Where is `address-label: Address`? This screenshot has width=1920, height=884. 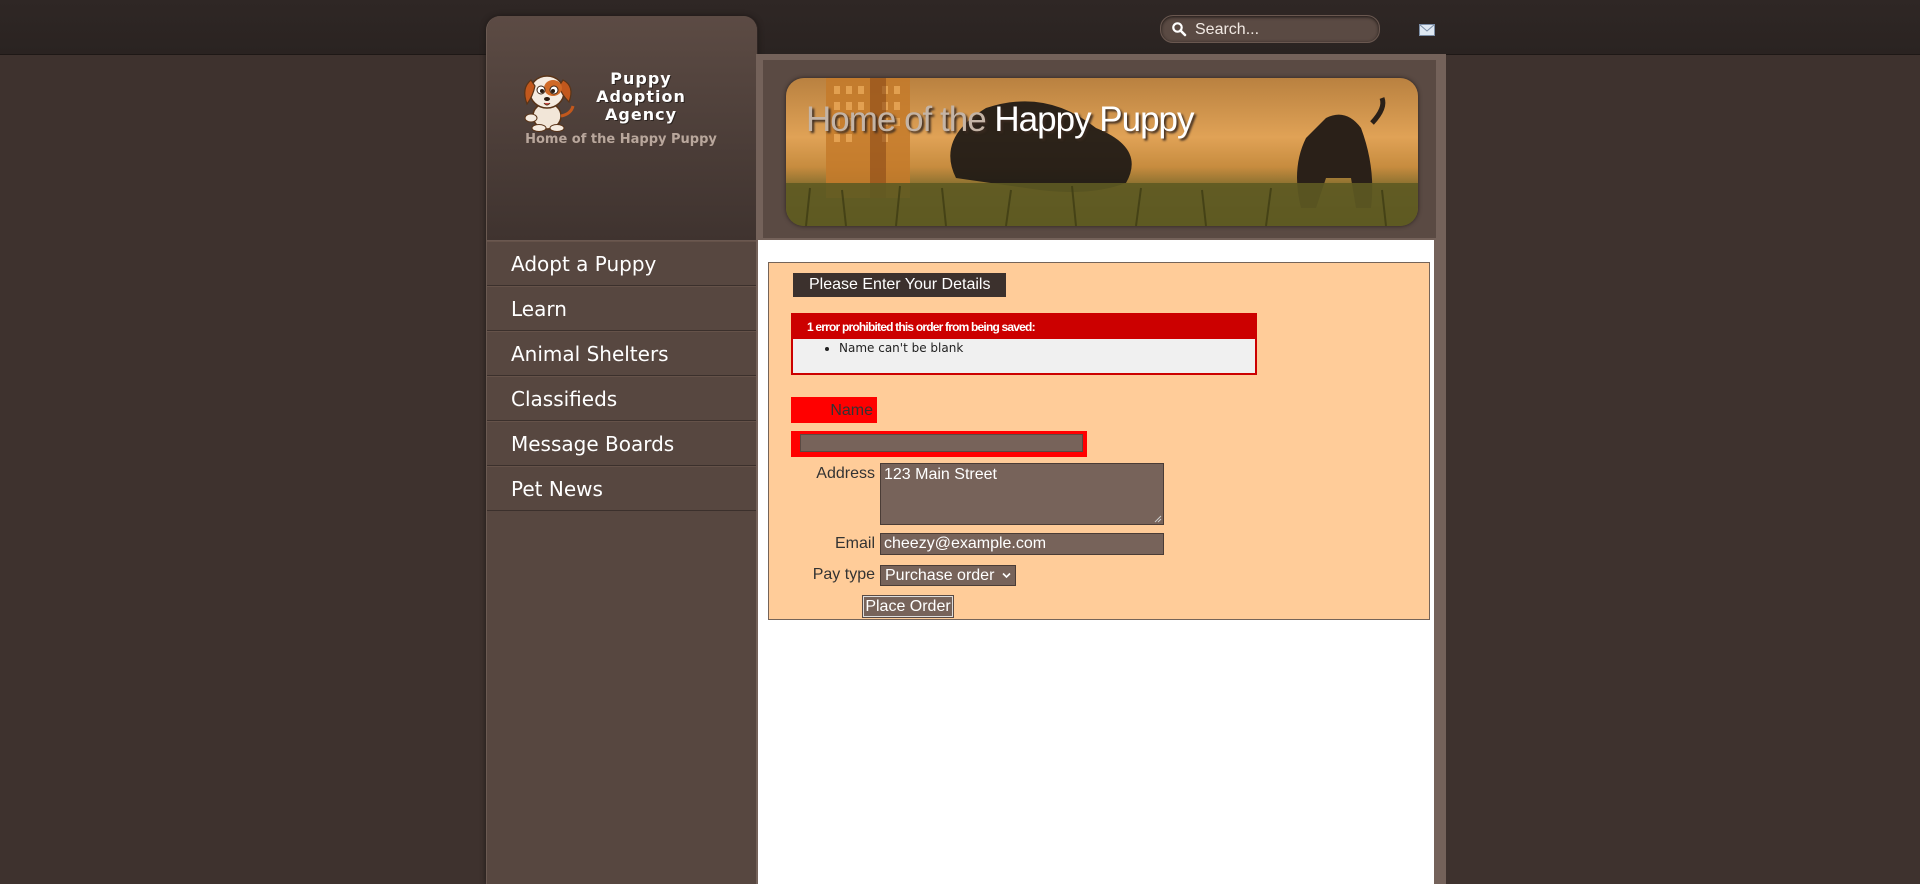 address-label: Address is located at coordinates (845, 473).